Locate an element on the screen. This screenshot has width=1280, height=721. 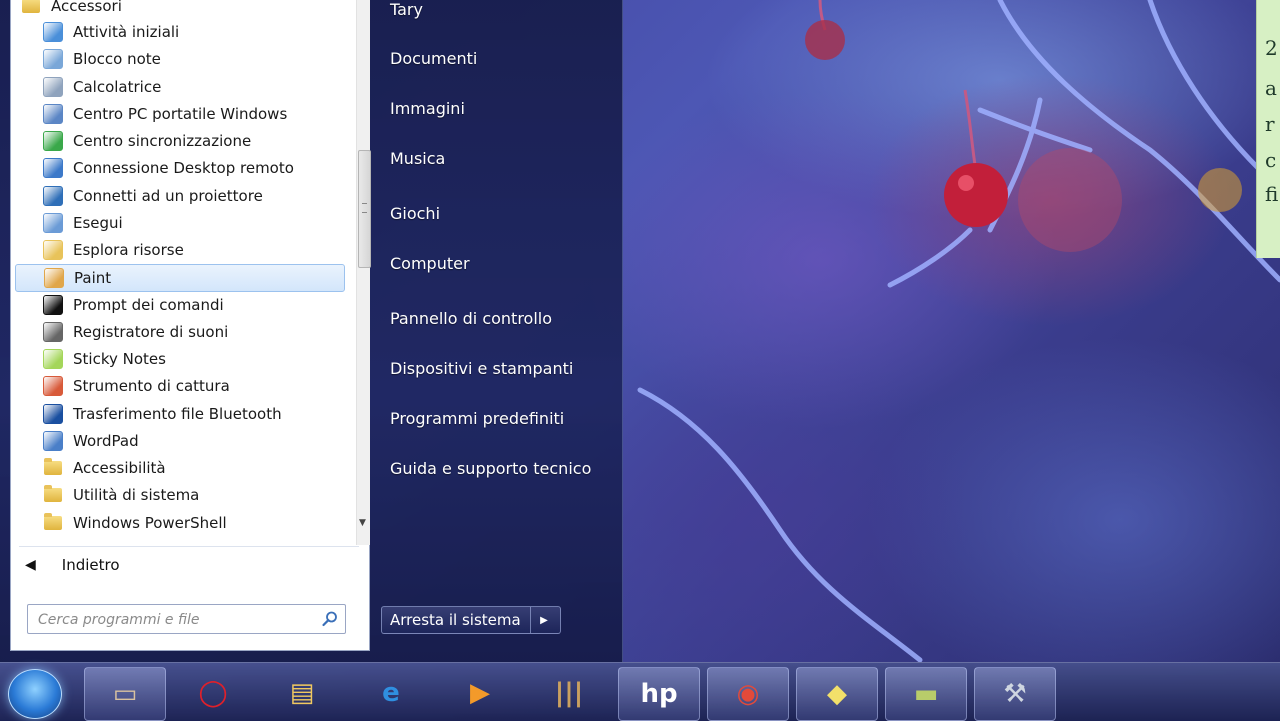
opera-icon: ◯ is located at coordinates (213, 693).